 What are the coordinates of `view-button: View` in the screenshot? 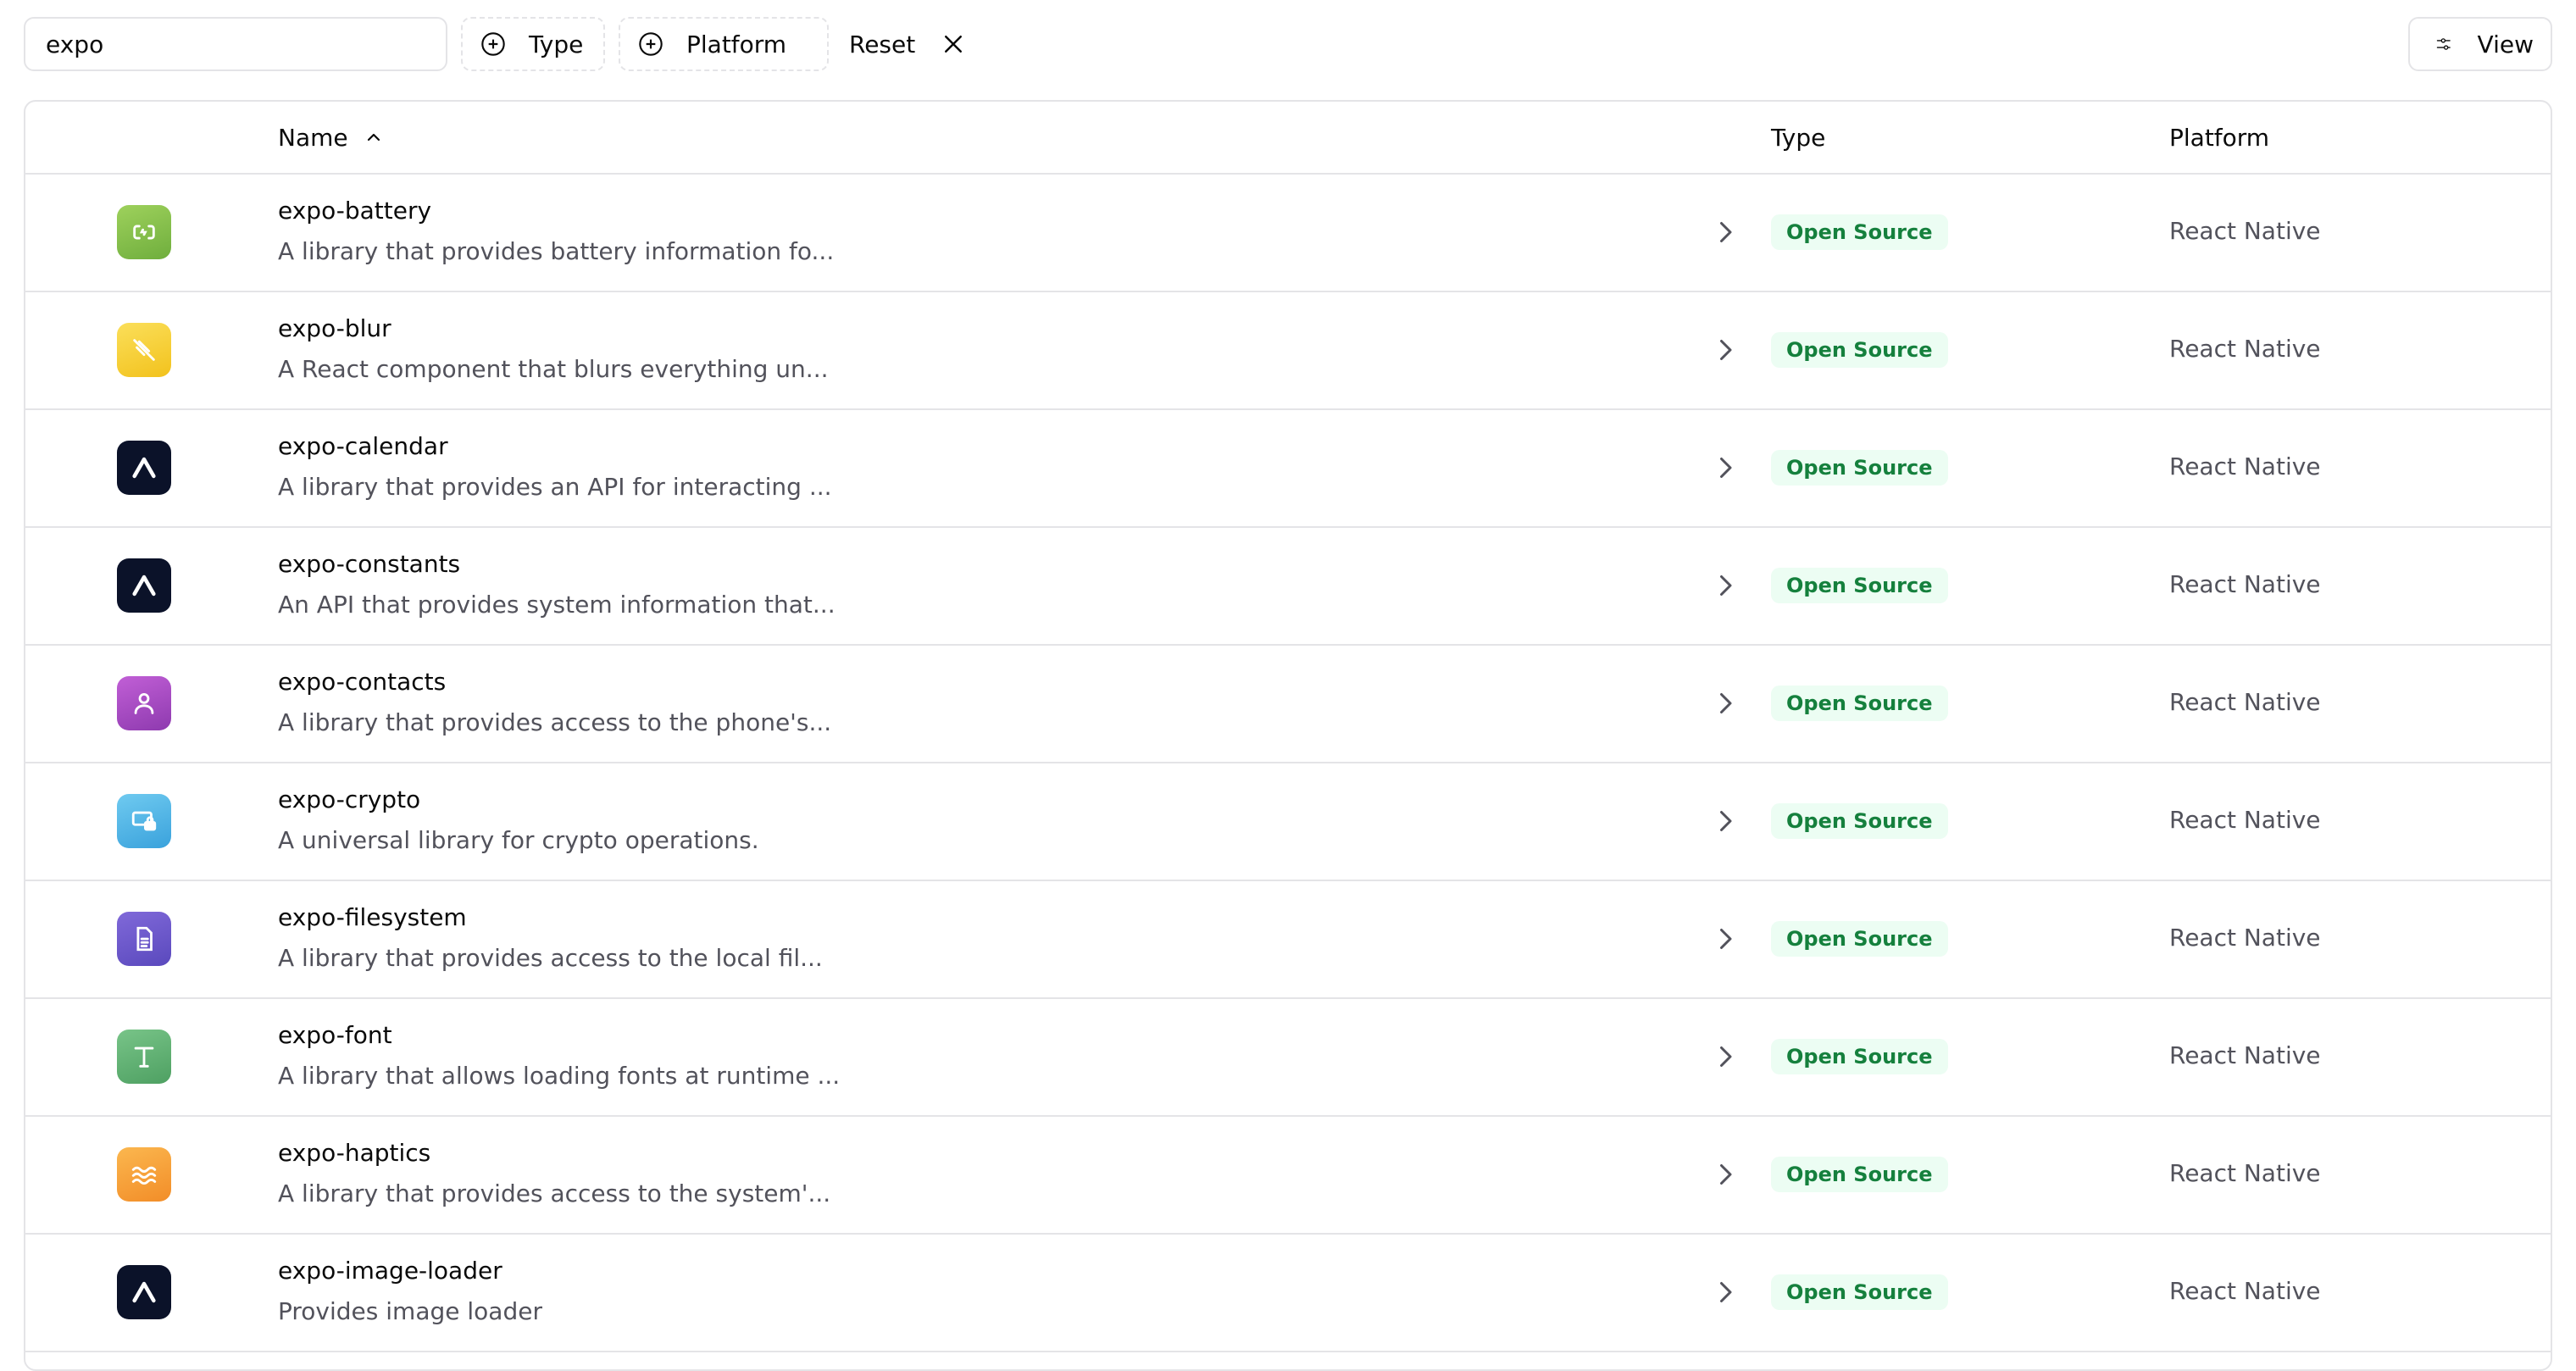 It's located at (2480, 44).